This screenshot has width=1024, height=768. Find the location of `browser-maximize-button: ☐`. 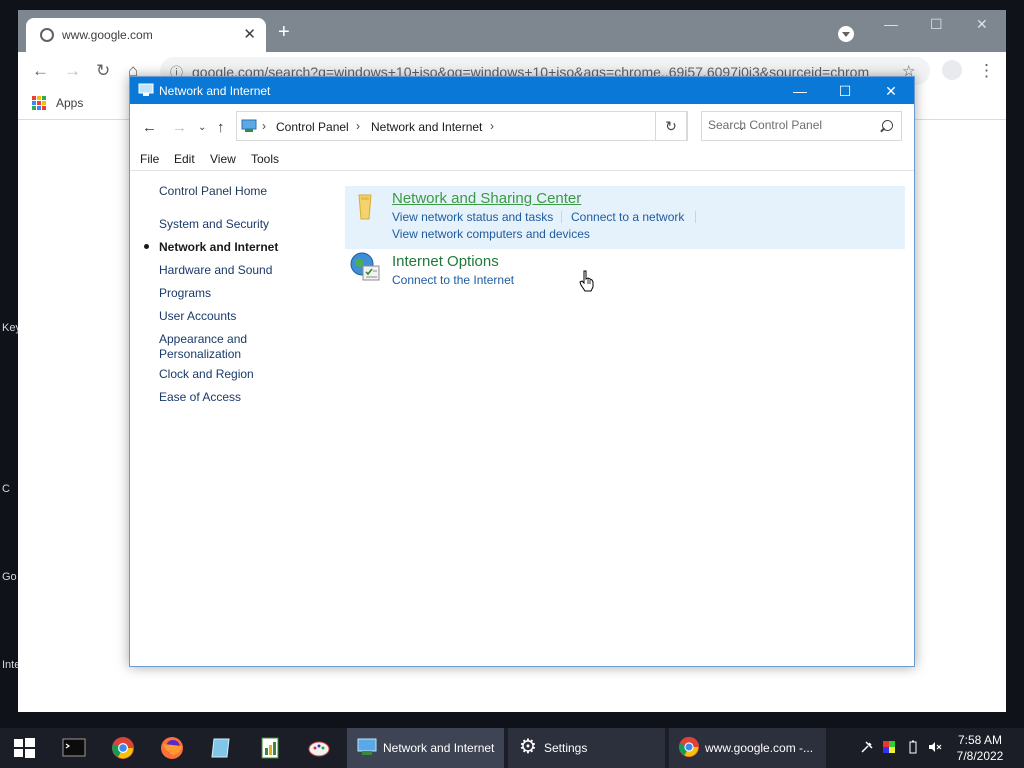

browser-maximize-button: ☐ is located at coordinates (936, 24).